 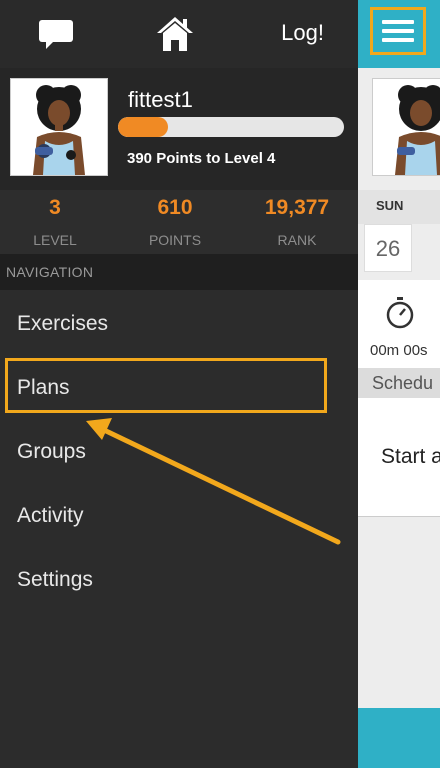 I want to click on main-footer, so click(x=399, y=738).